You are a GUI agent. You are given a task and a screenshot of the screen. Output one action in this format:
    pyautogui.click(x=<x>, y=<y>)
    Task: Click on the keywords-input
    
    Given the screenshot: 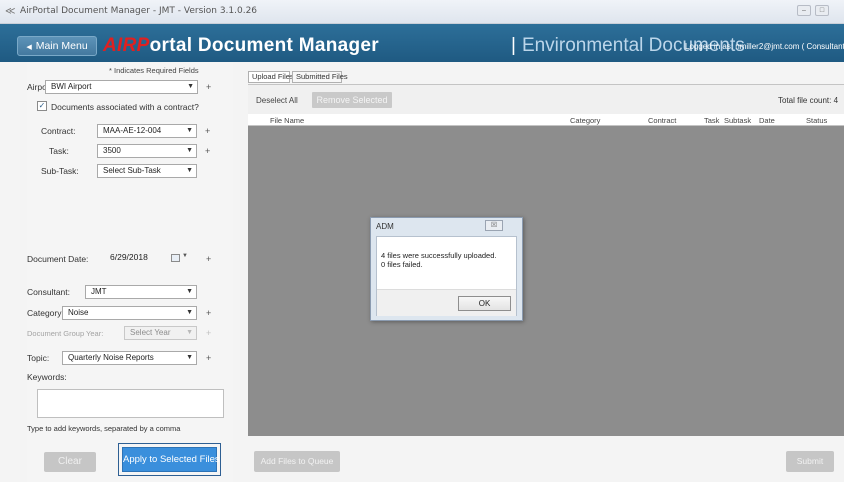 What is the action you would take?
    pyautogui.click(x=130, y=403)
    